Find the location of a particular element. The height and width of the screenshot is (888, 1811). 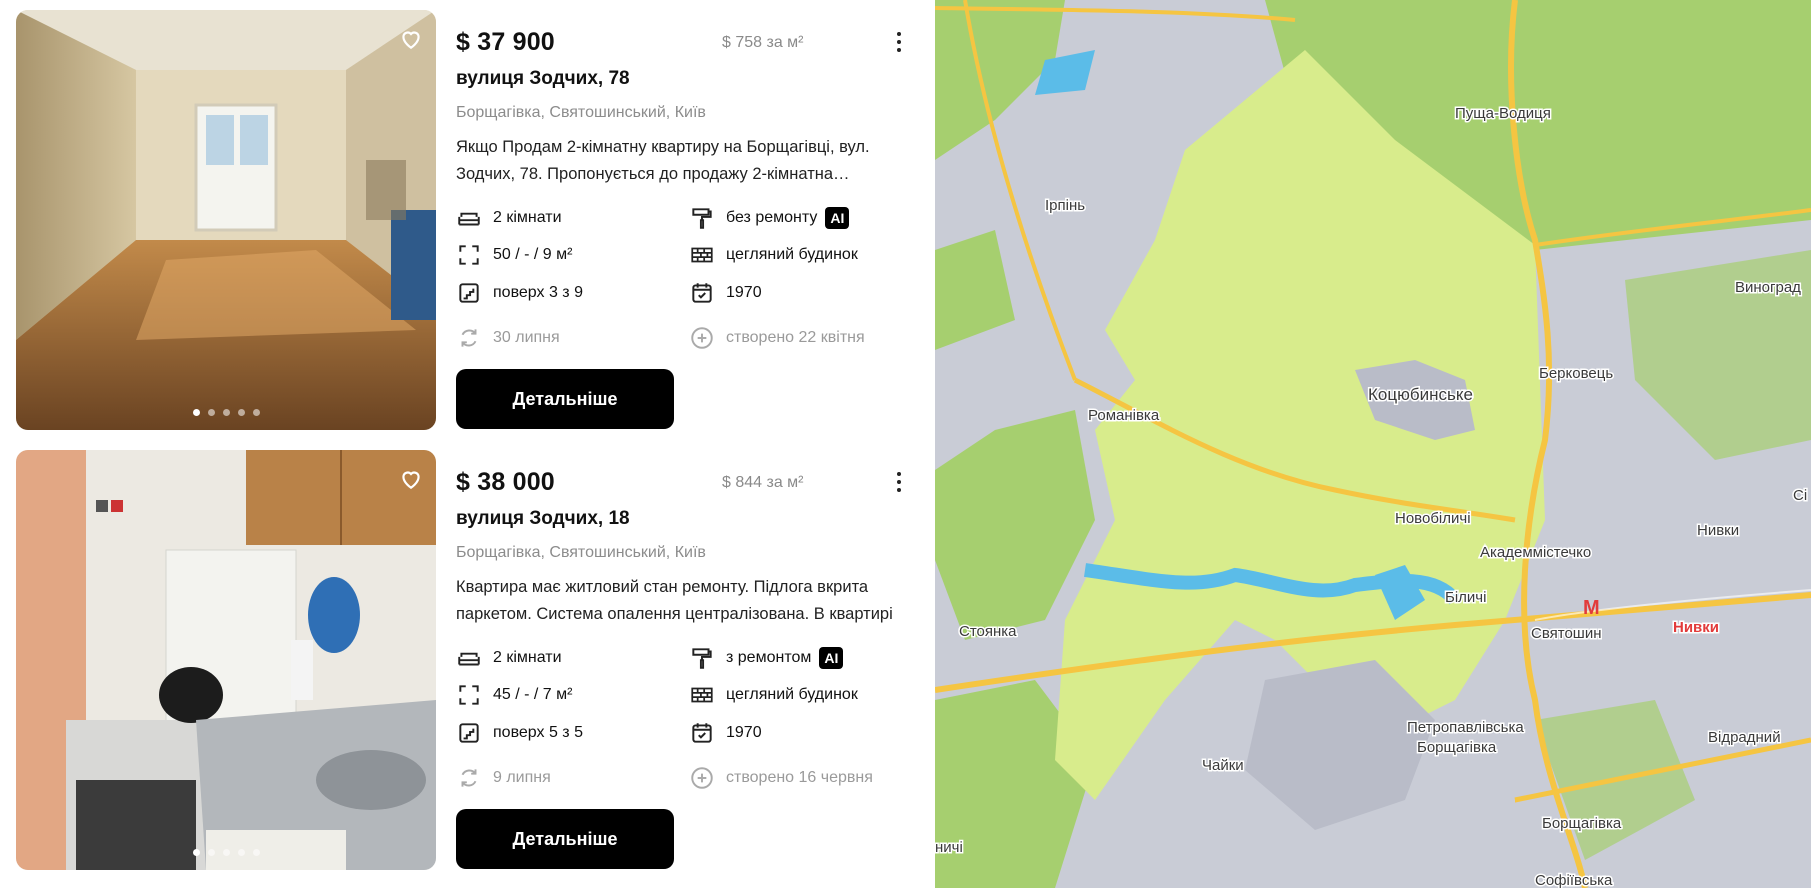

map-label-pushcha: Пуща-Водиця is located at coordinates (1503, 113).